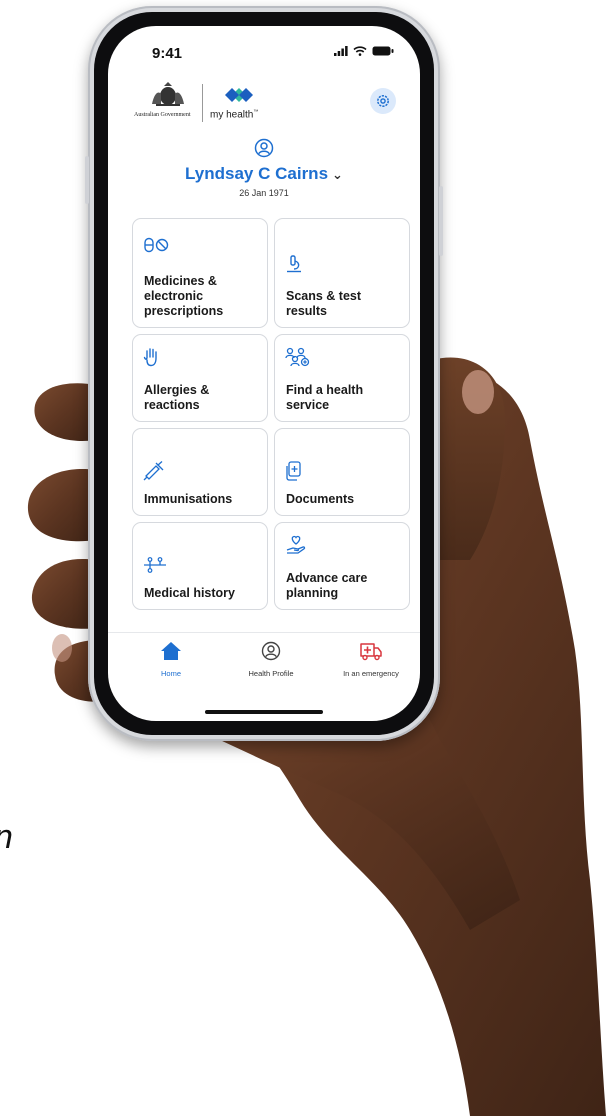 The width and height of the screenshot is (606, 1116). I want to click on home-icon, so click(171, 651).